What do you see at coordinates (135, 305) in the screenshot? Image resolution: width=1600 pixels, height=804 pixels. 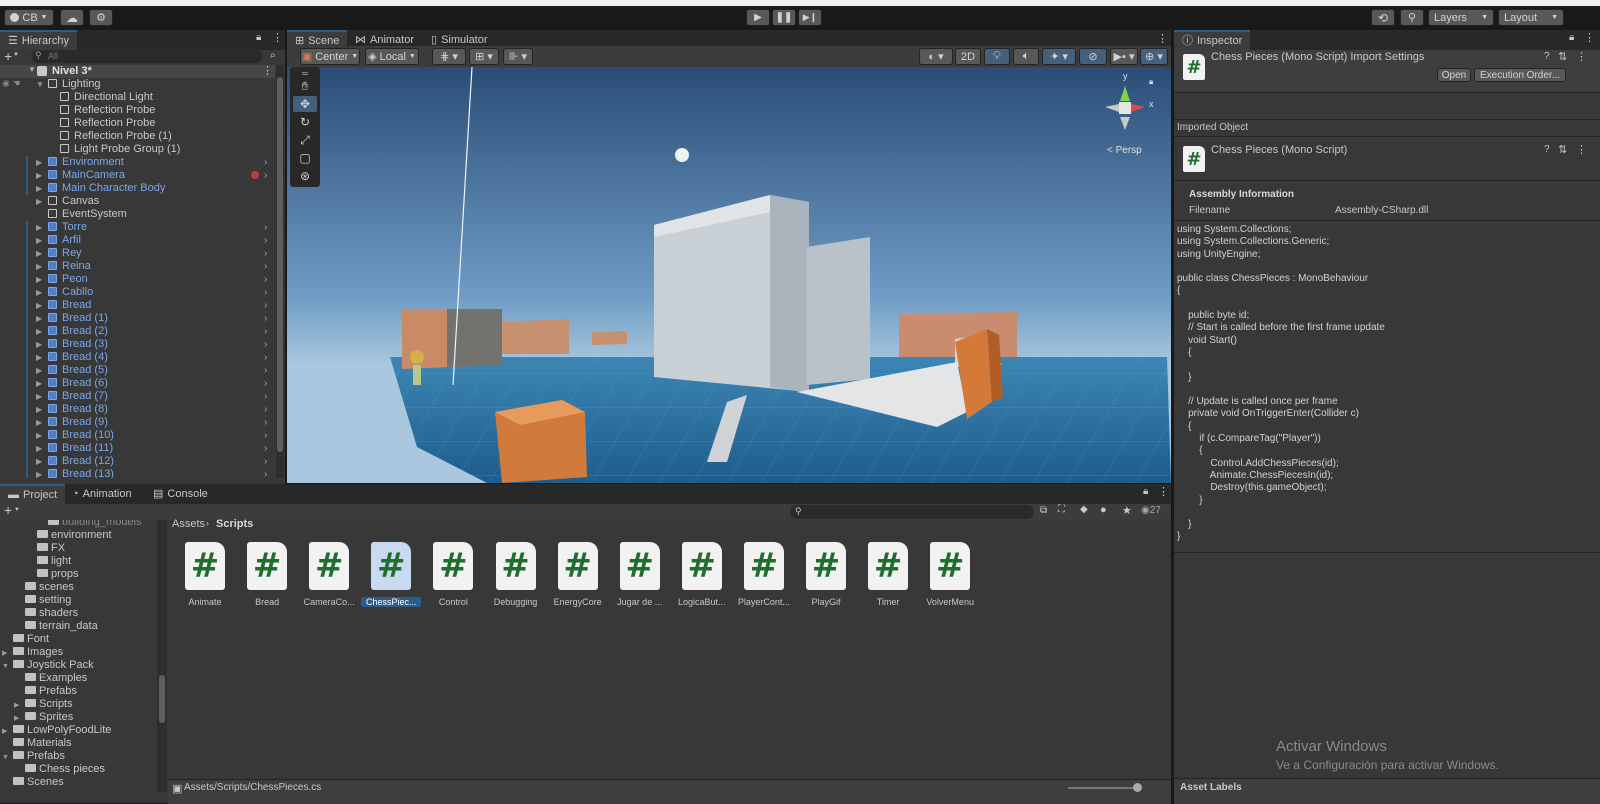 I see `hierarchy-item: ▶ Bread ›` at bounding box center [135, 305].